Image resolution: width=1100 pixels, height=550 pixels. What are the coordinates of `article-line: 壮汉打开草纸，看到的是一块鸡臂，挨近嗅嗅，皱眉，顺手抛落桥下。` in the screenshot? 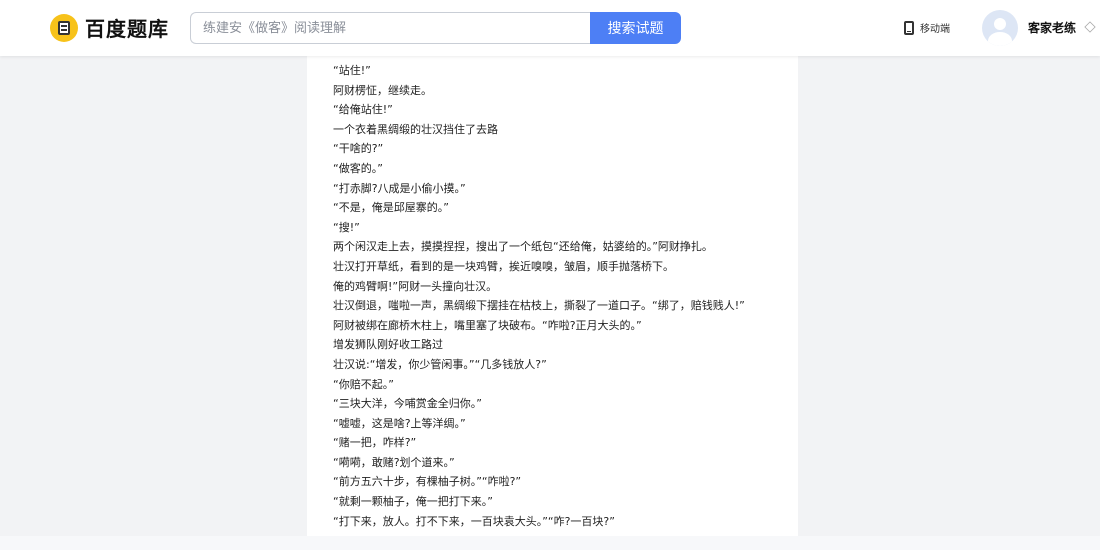 It's located at (503, 266).